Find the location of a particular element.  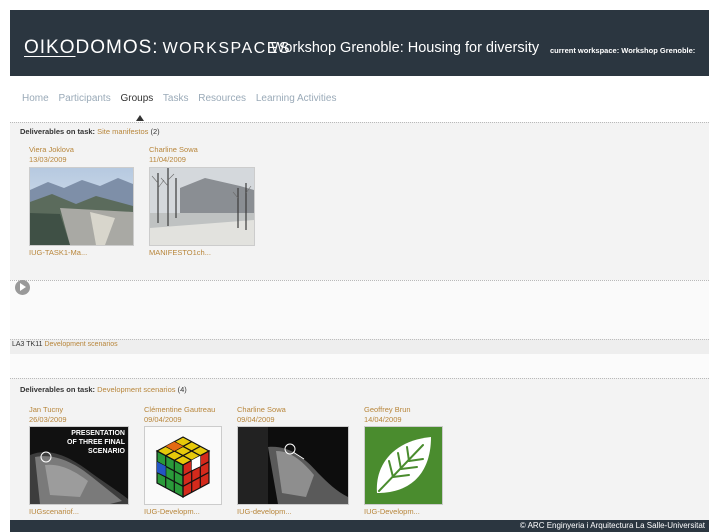

task-bar-label: LA3 TK11 Development scenarios is located at coordinates (65, 344).